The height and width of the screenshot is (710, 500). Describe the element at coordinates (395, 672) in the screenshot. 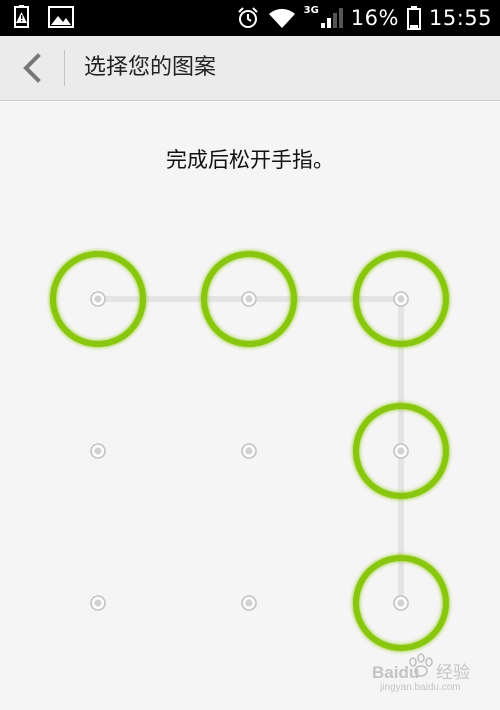

I see `watermark-brand: Baidu` at that location.